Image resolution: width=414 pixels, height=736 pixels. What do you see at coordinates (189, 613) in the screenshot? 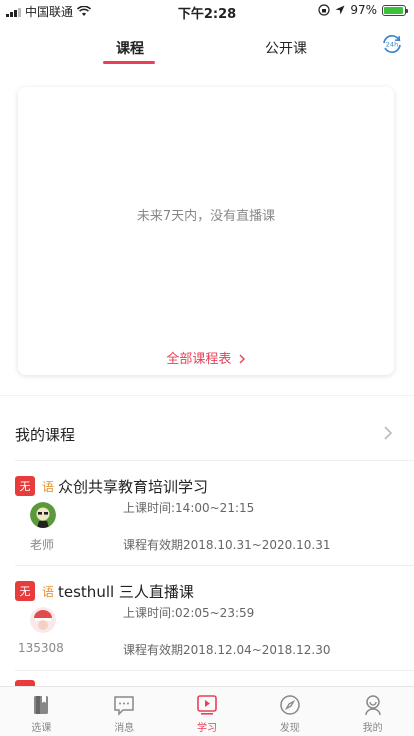
I see `class-time: 上课时间:02:05~23:59` at bounding box center [189, 613].